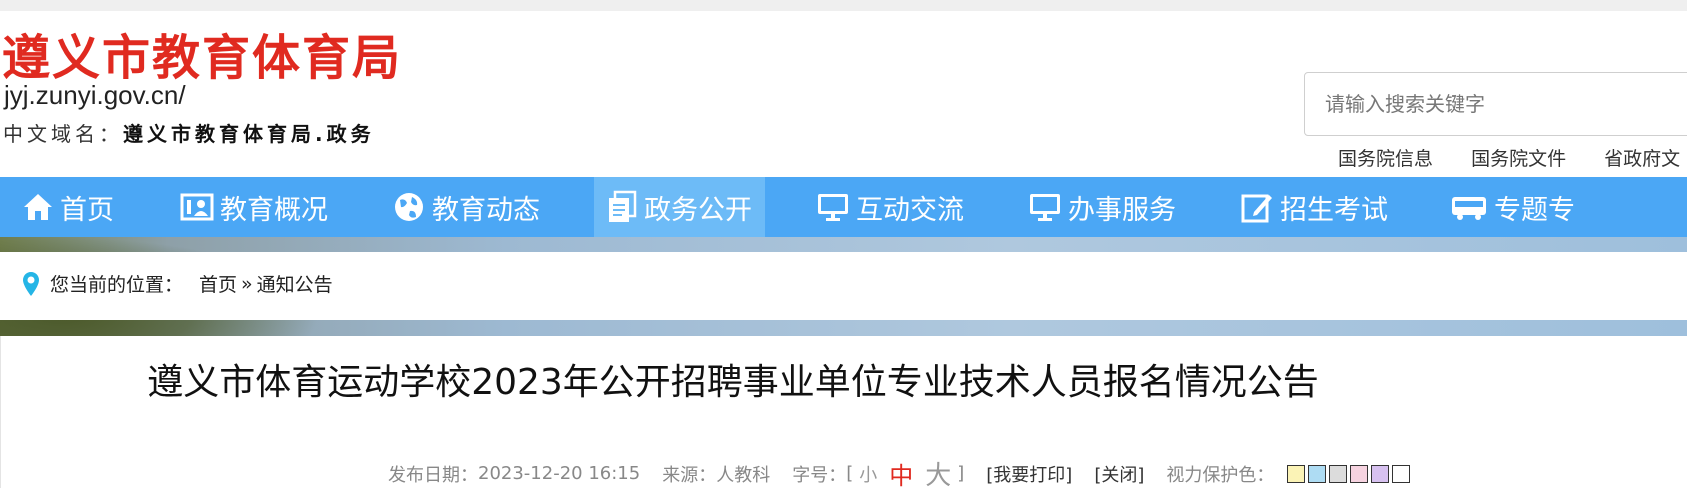 The image size is (1687, 488). Describe the element at coordinates (486, 210) in the screenshot. I see `nav-label: 教育动态` at that location.